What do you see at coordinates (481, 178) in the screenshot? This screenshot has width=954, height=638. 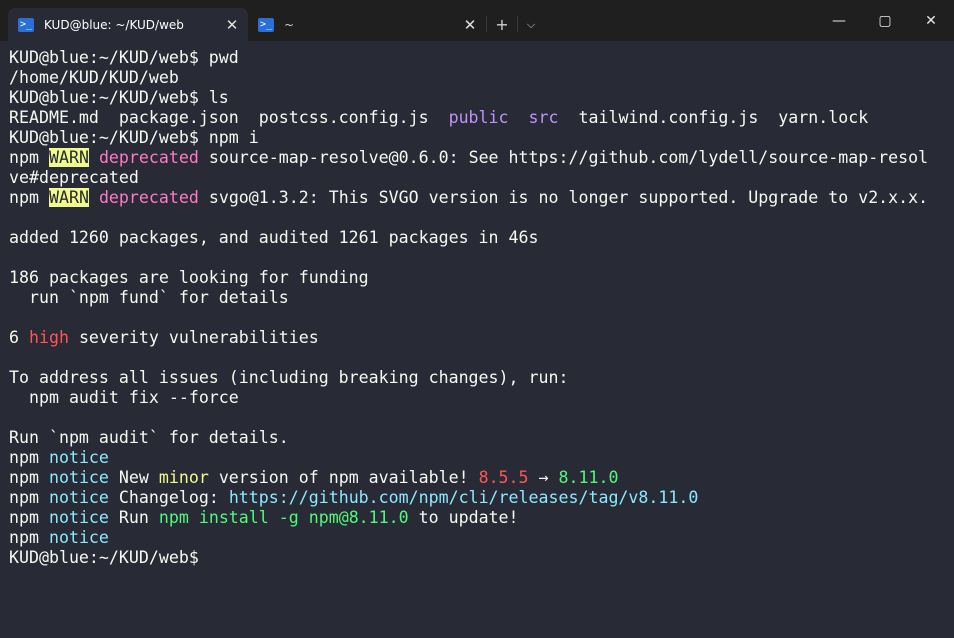 I see `terminal-line: ve#deprecated` at bounding box center [481, 178].